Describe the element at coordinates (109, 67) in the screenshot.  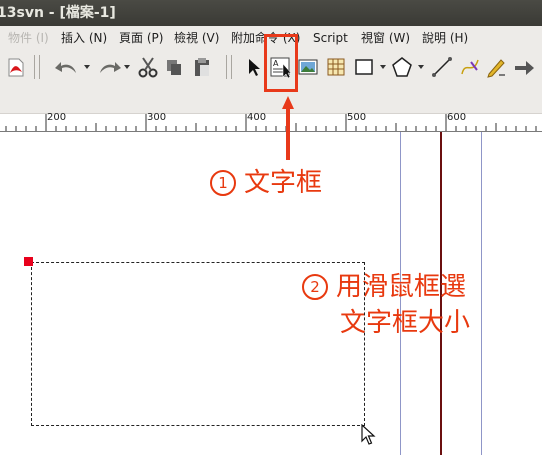
I see `redo-icon` at that location.